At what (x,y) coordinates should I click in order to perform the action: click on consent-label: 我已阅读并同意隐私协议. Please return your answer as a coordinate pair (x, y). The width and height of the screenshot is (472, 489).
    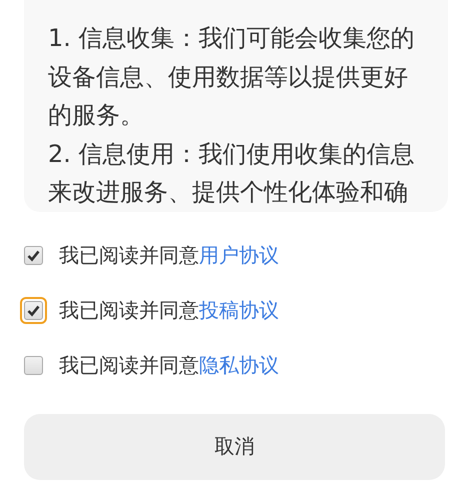
    Looking at the image, I should click on (169, 365).